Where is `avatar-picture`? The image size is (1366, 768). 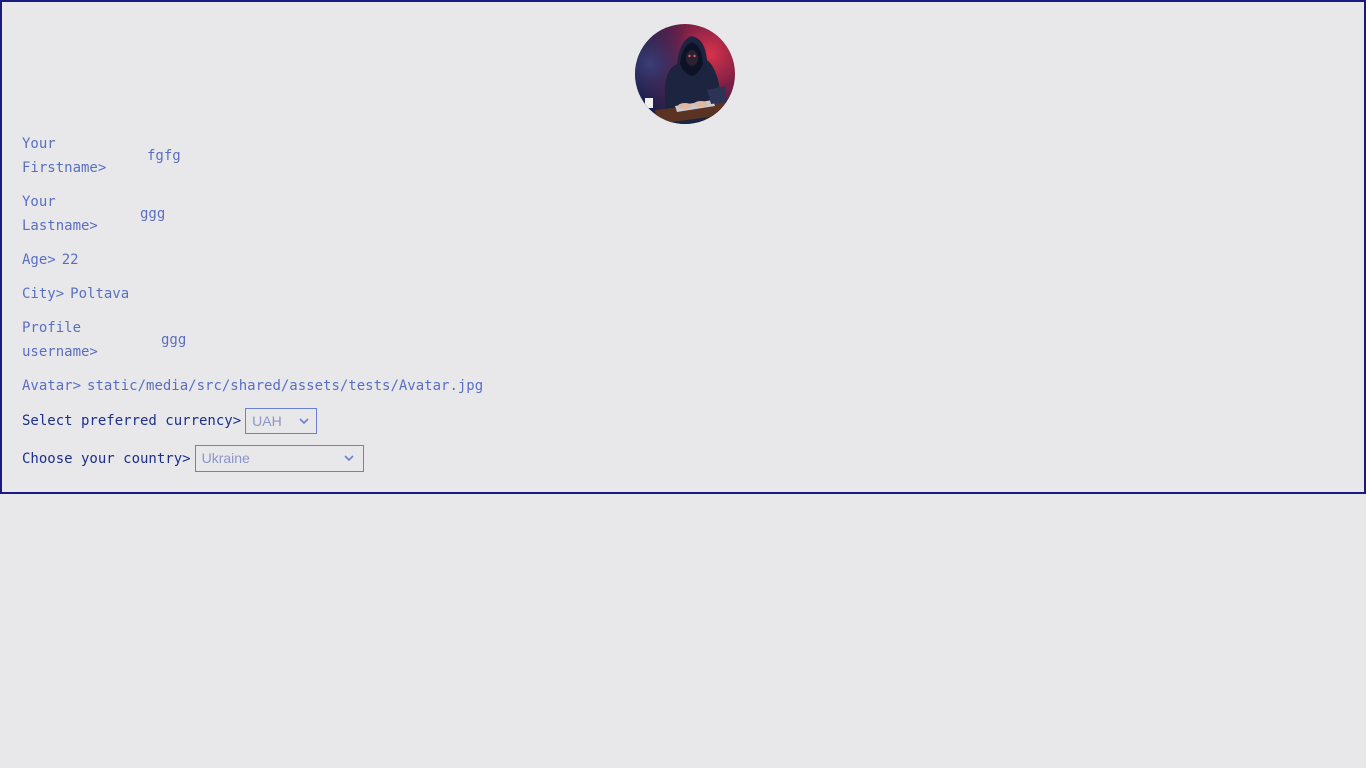
avatar-picture is located at coordinates (685, 74).